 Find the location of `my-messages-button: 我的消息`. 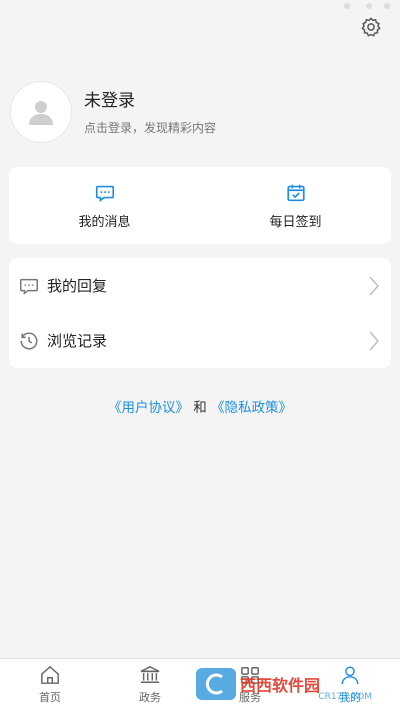

my-messages-button: 我的消息 is located at coordinates (104, 205).